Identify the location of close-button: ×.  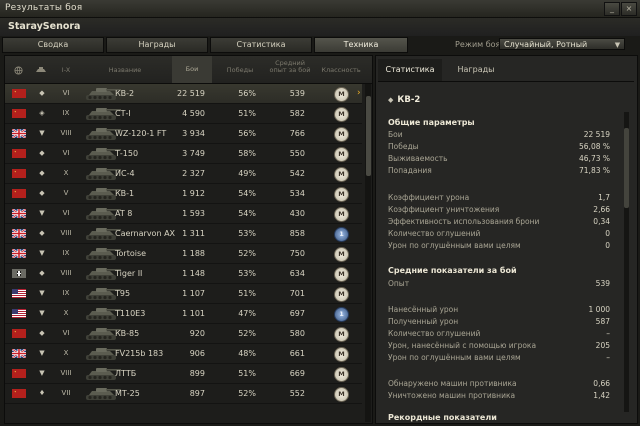
(629, 9).